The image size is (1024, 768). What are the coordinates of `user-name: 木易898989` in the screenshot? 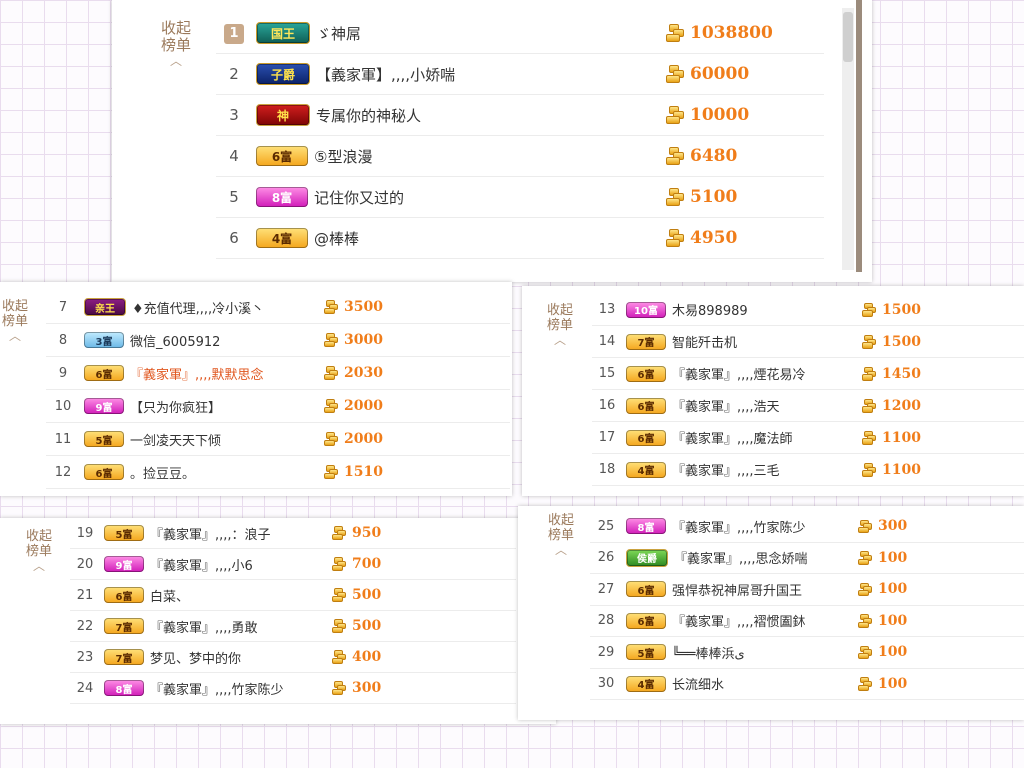 It's located at (710, 309).